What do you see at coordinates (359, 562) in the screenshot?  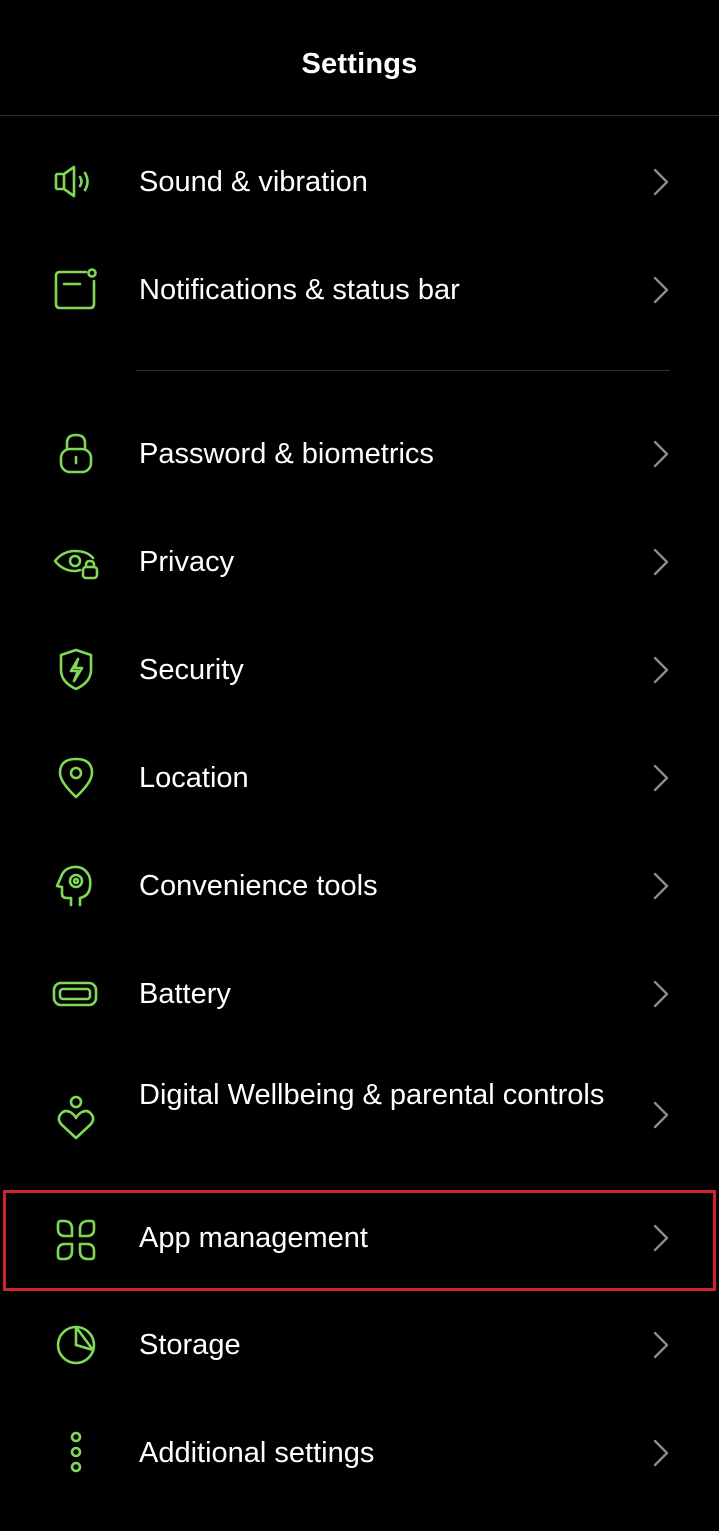 I see `settings-item-privacy: Privacy` at bounding box center [359, 562].